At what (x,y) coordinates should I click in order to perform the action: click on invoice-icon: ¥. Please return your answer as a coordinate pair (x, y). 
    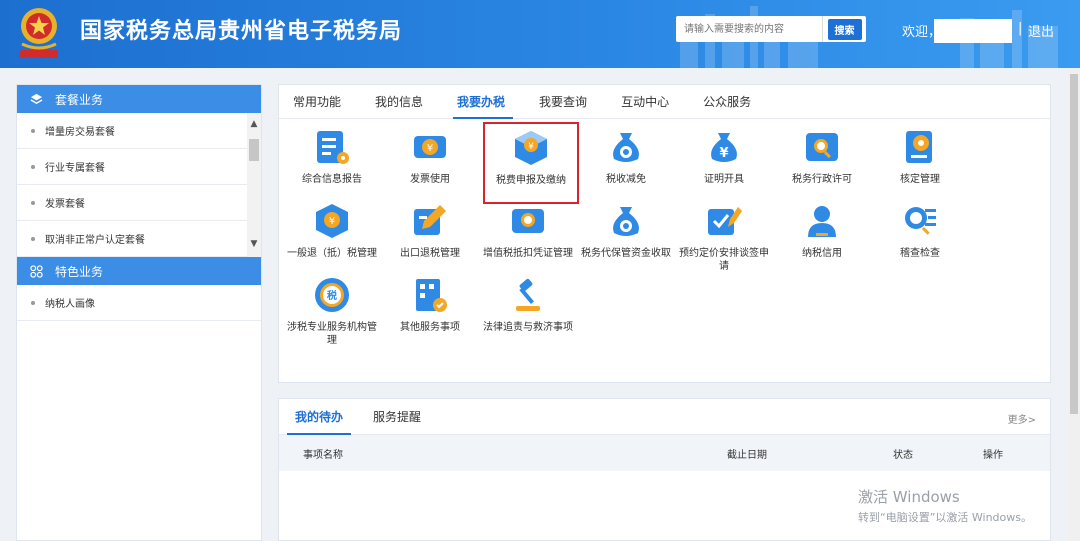
    Looking at the image, I should click on (430, 147).